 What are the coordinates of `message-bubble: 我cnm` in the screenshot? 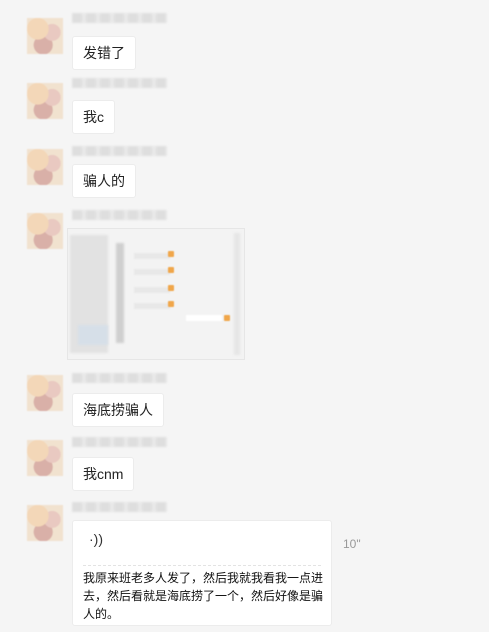 It's located at (103, 474).